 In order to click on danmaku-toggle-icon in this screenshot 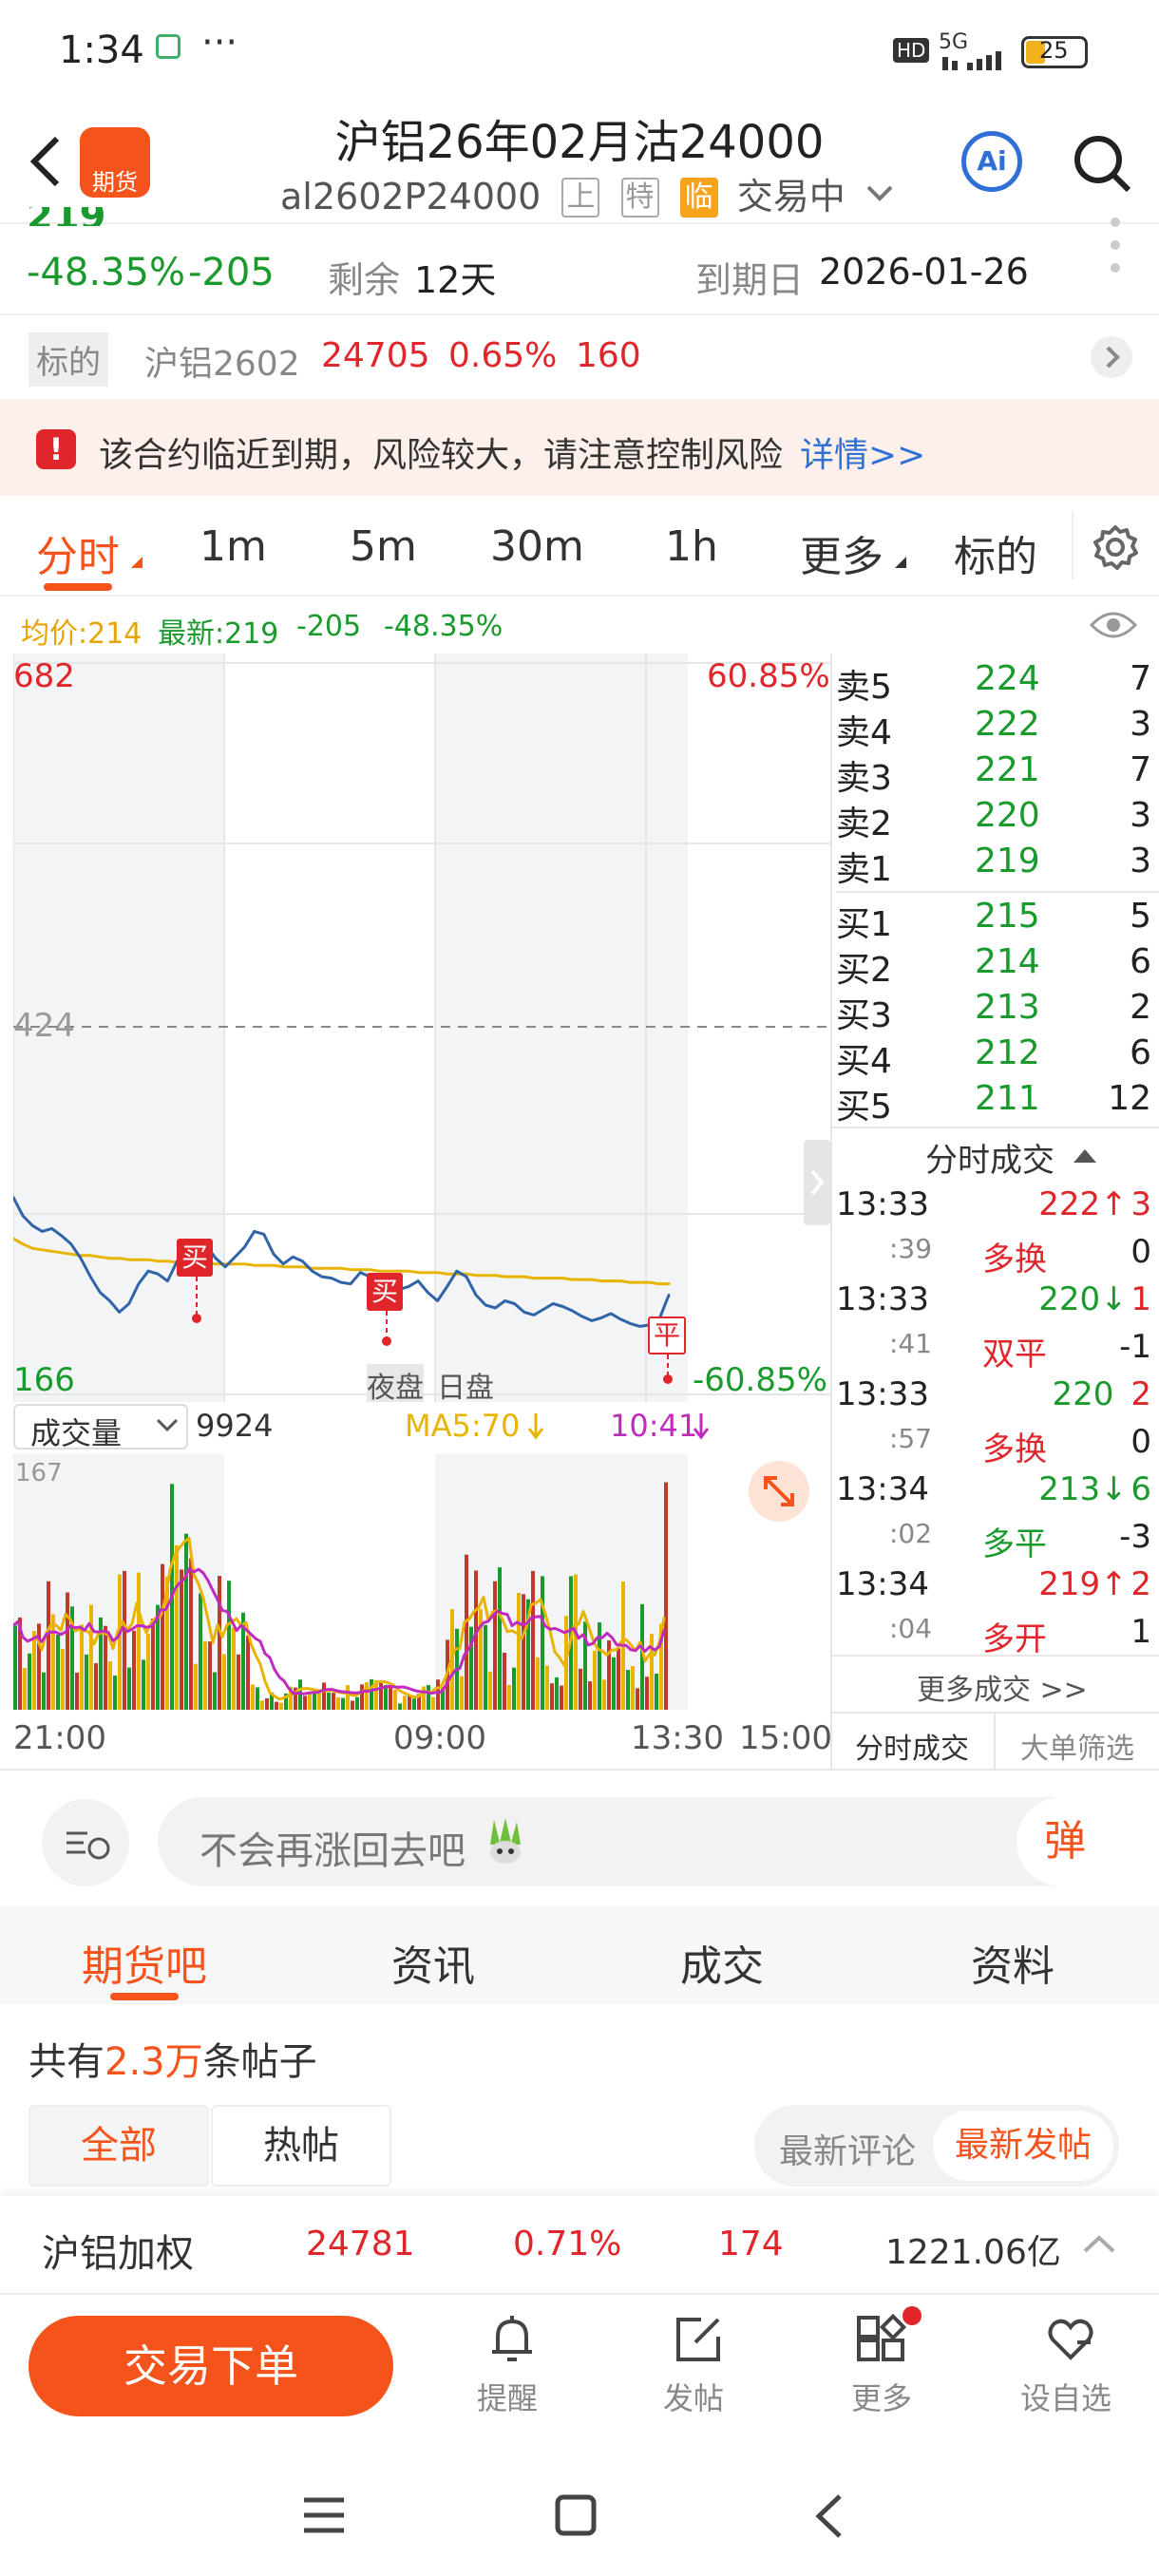, I will do `click(85, 1842)`.